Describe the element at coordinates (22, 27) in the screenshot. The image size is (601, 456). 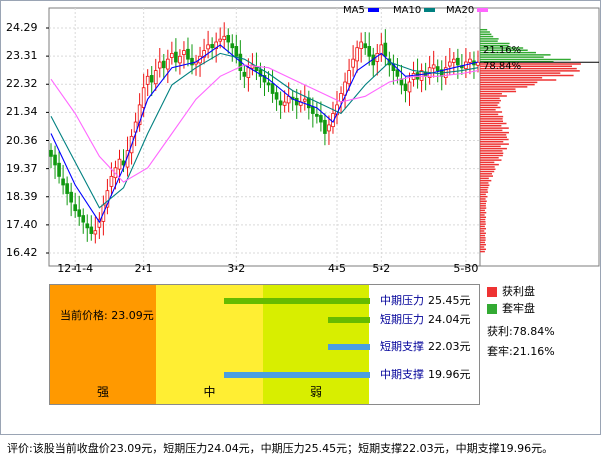
I see `y-tick-label: 24.29` at that location.